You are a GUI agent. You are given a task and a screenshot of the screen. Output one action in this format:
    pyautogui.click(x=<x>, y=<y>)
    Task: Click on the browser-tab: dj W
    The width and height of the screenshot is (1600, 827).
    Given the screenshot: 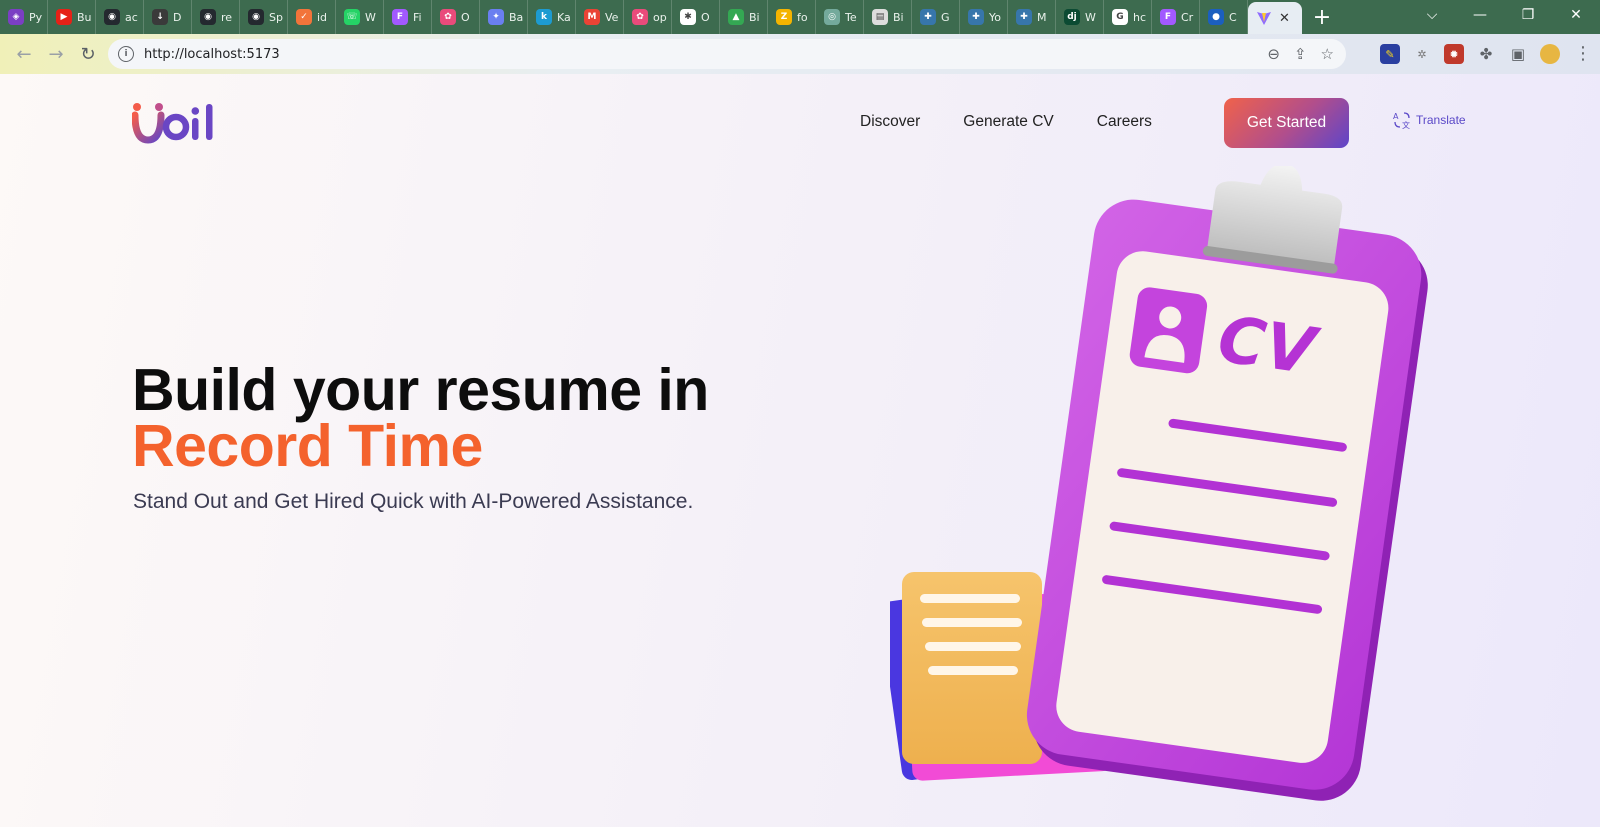 What is the action you would take?
    pyautogui.click(x=1080, y=17)
    